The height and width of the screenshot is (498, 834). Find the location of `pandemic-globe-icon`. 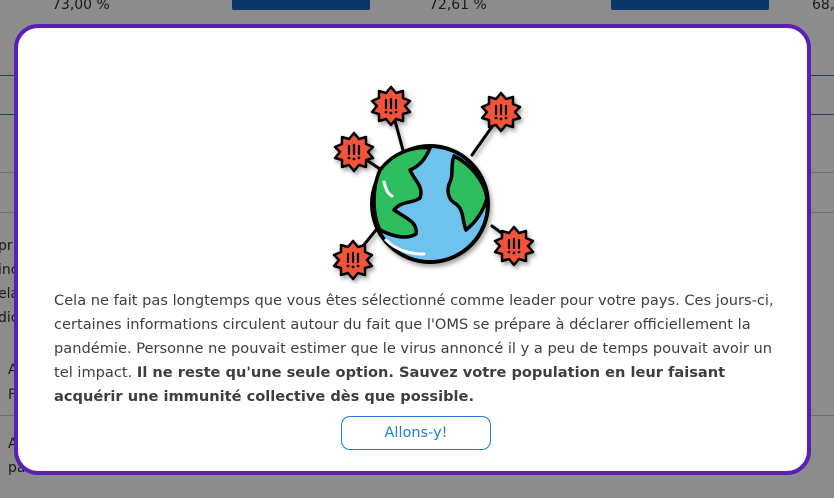

pandemic-globe-icon is located at coordinates (433, 183).